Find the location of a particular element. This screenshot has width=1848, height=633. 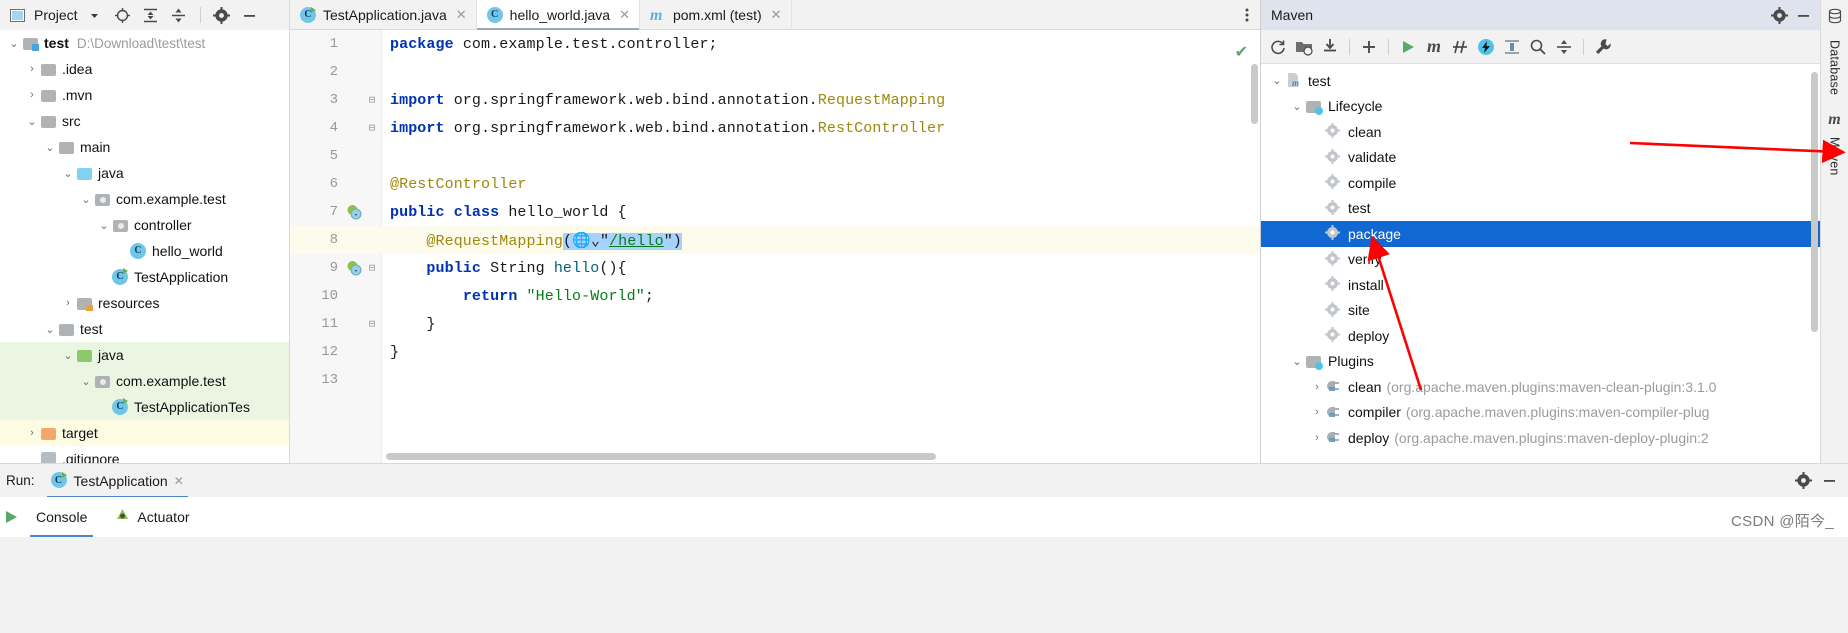

run-icon is located at coordinates (1408, 47).